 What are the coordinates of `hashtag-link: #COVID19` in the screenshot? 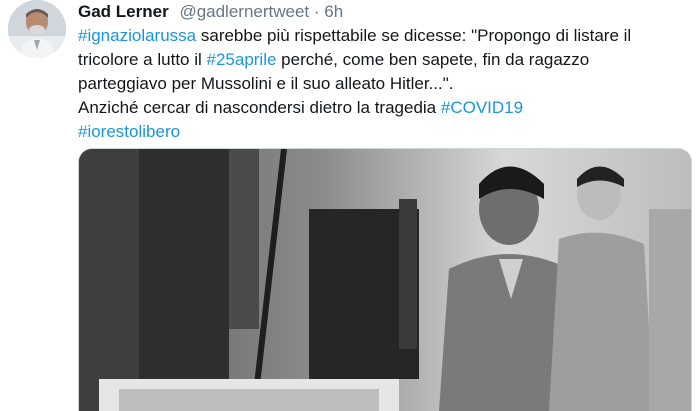 It's located at (482, 107).